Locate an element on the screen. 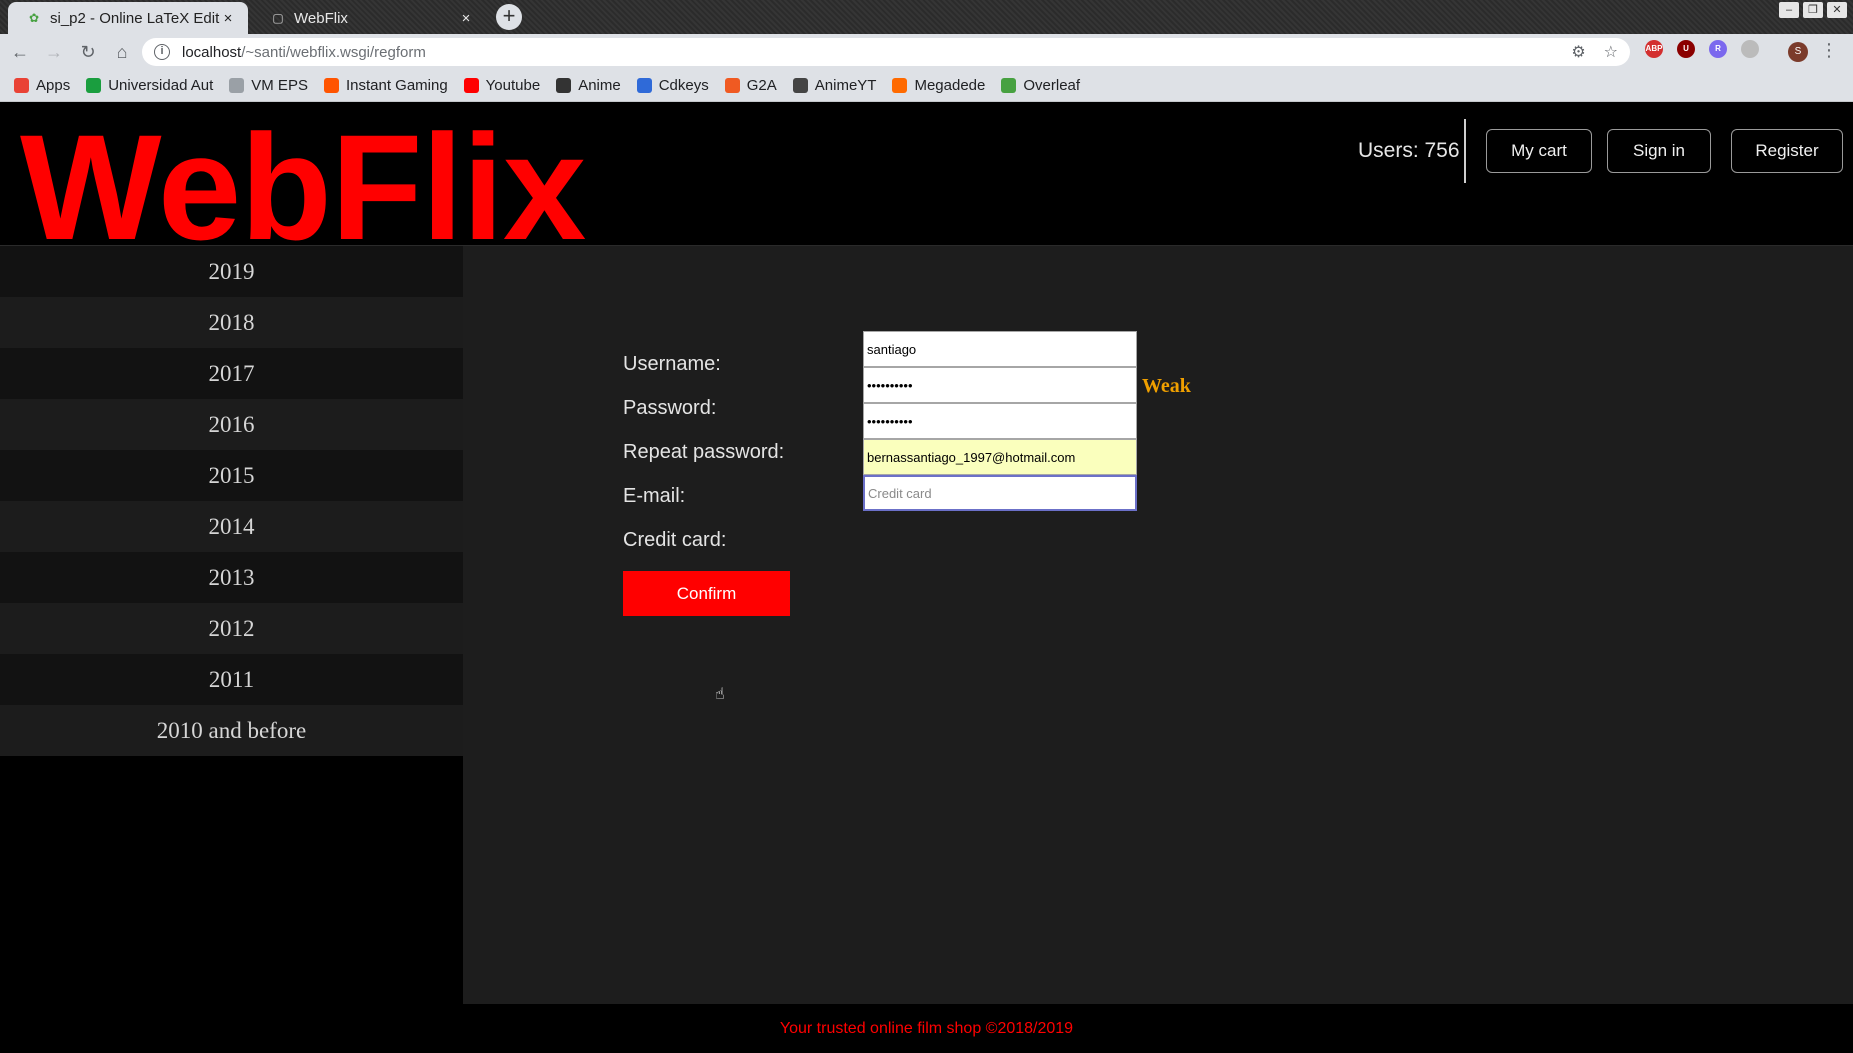  bookmark-megadede: Megadede is located at coordinates (938, 85).